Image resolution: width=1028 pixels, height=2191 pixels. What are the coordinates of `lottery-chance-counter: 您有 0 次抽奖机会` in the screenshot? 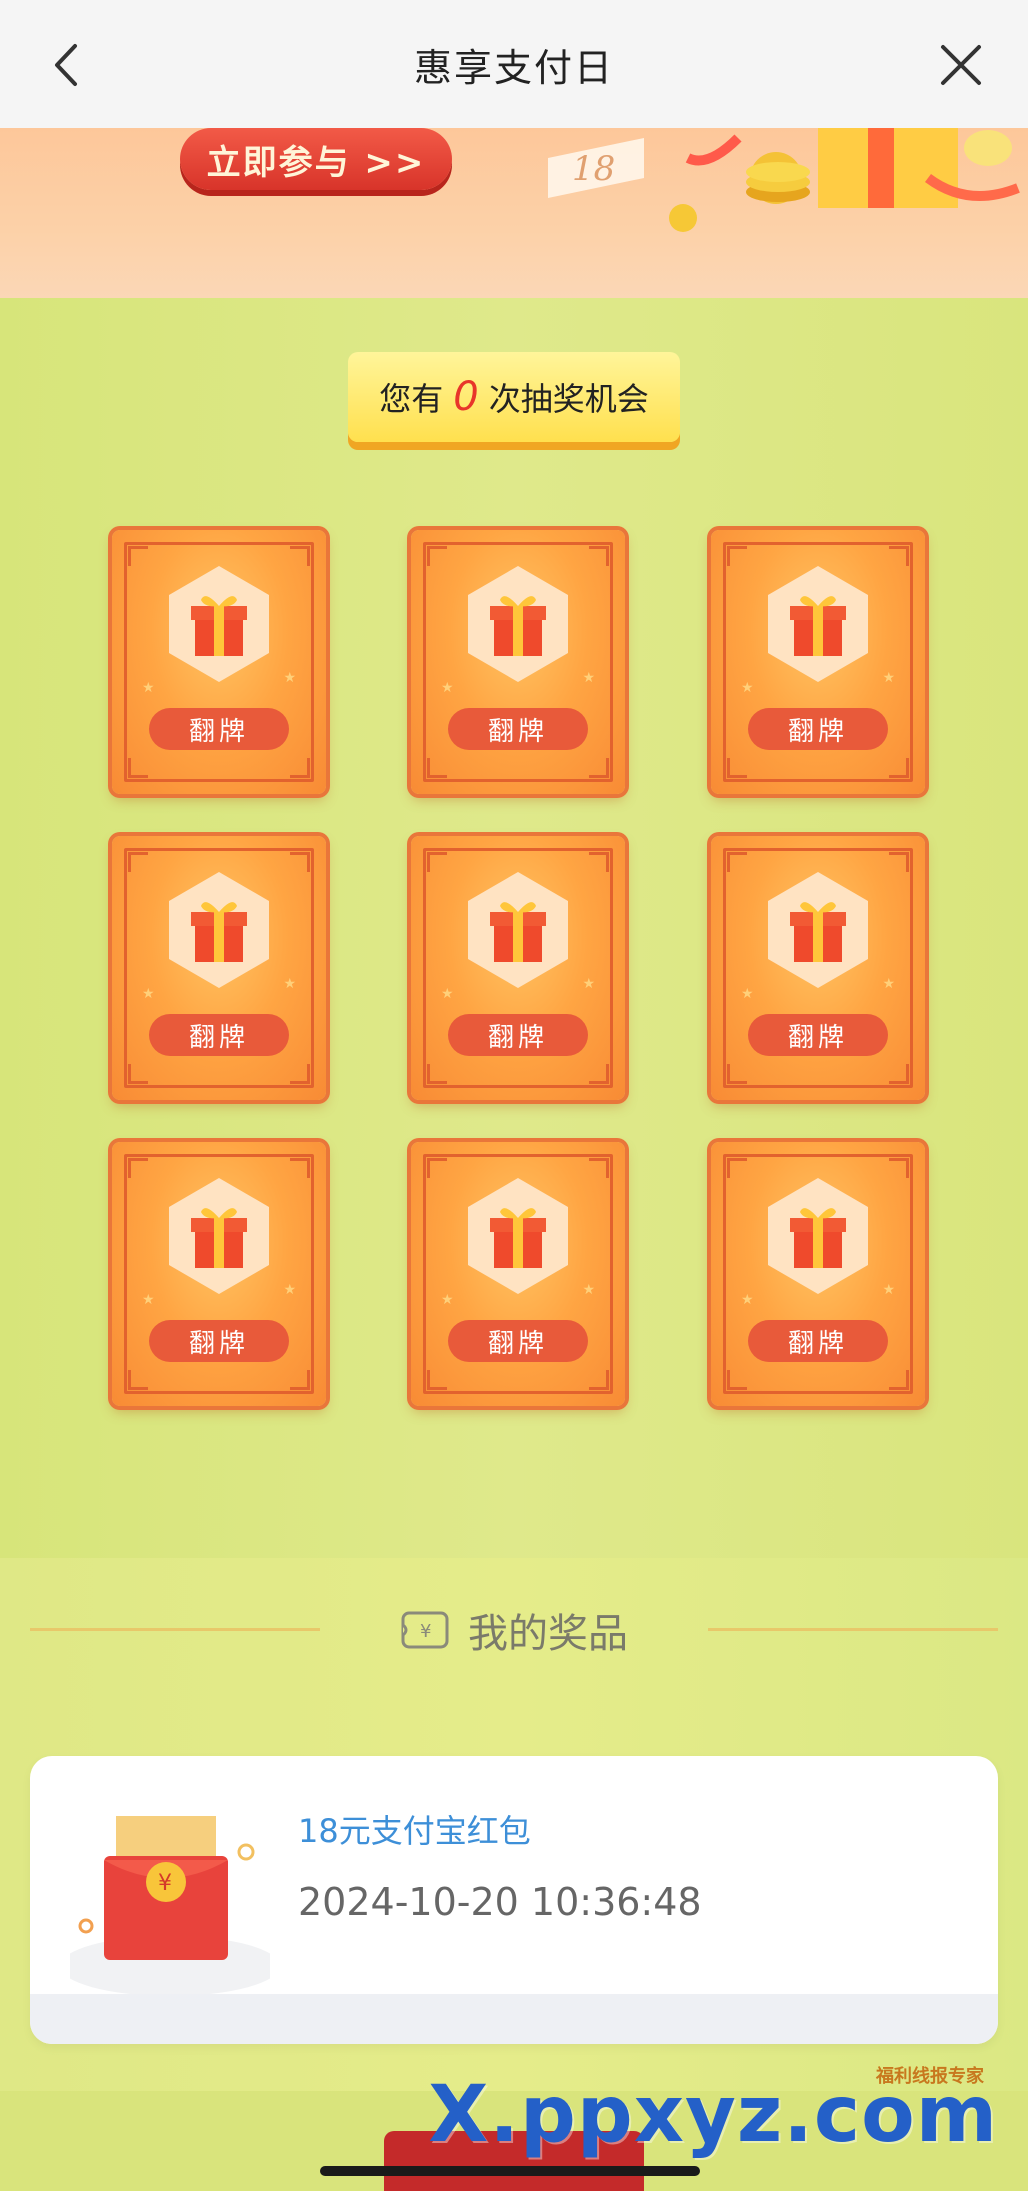 It's located at (514, 397).